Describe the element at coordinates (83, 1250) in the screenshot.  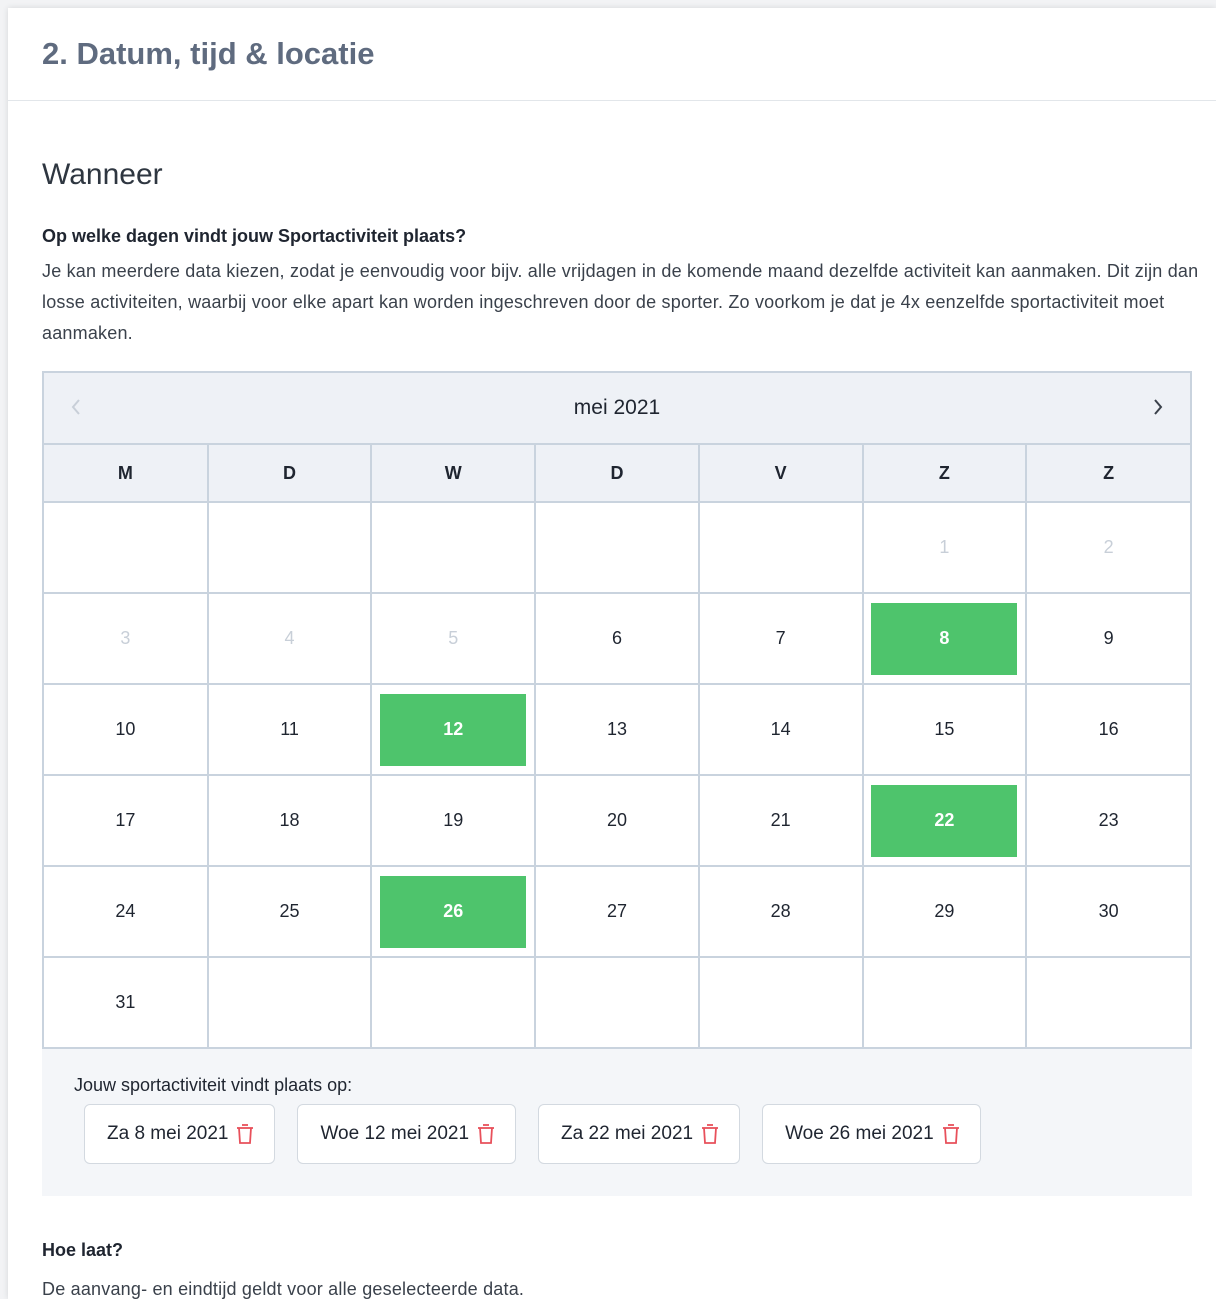
I see `time-question: Hoe laat?` at that location.